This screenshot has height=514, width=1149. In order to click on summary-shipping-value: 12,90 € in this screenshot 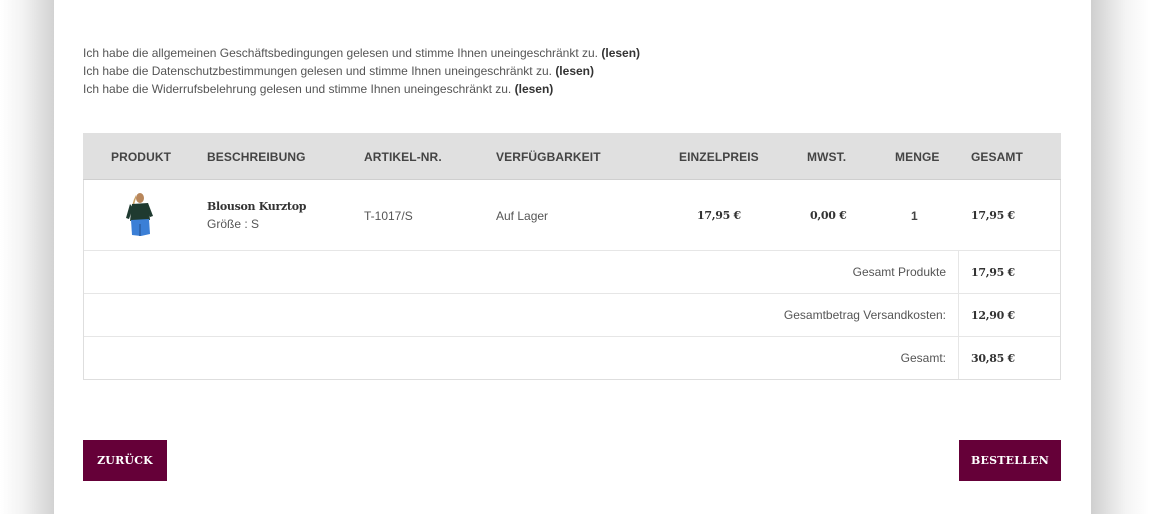, I will do `click(993, 315)`.